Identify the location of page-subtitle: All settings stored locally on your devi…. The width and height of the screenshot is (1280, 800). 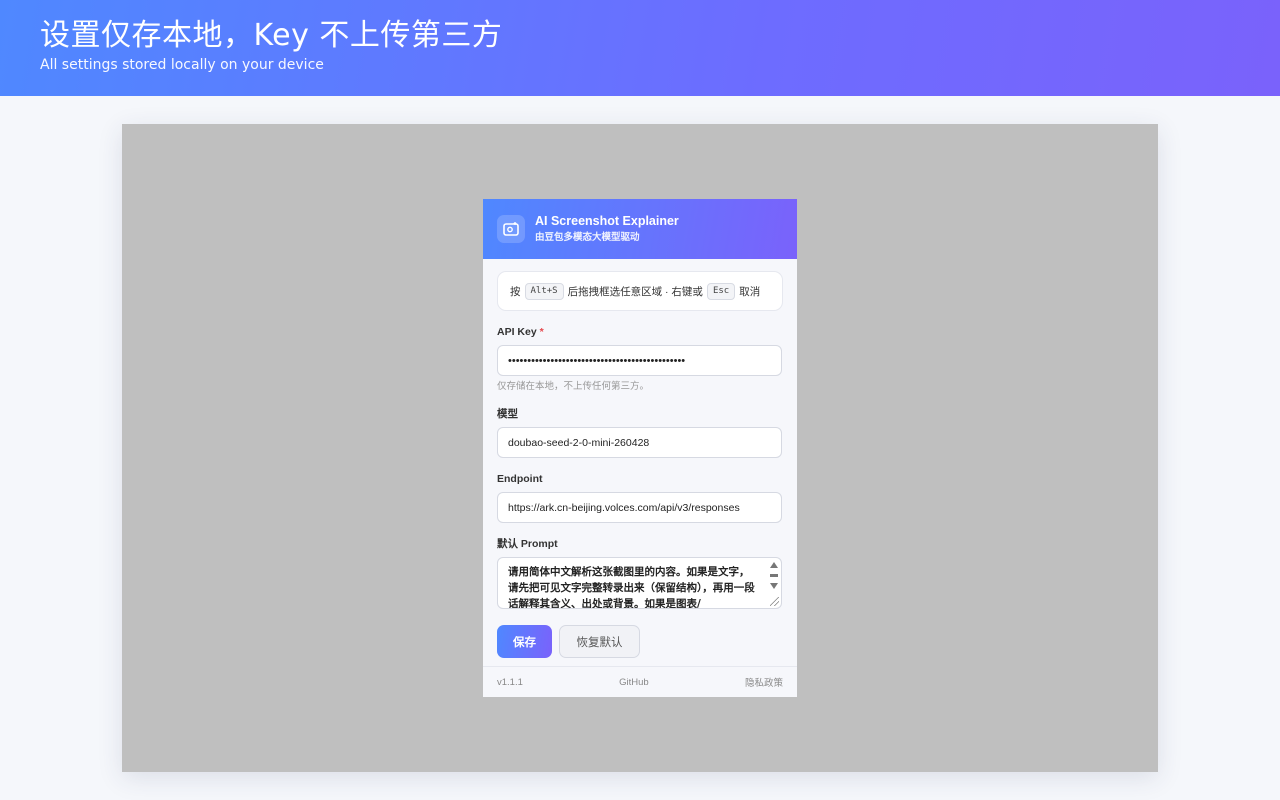
(182, 65).